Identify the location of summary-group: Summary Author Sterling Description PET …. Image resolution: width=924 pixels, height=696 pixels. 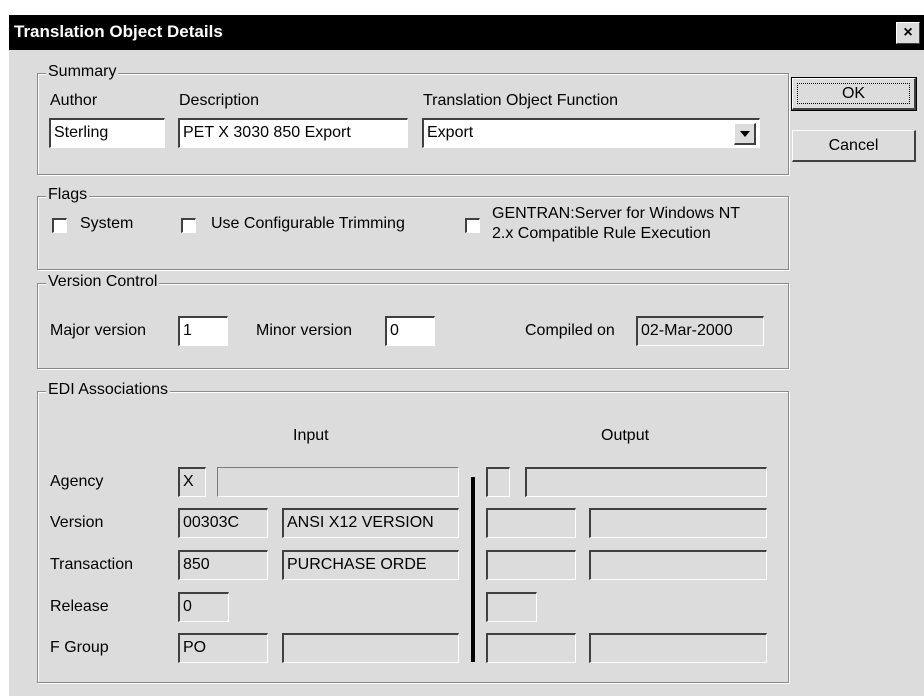
(413, 119).